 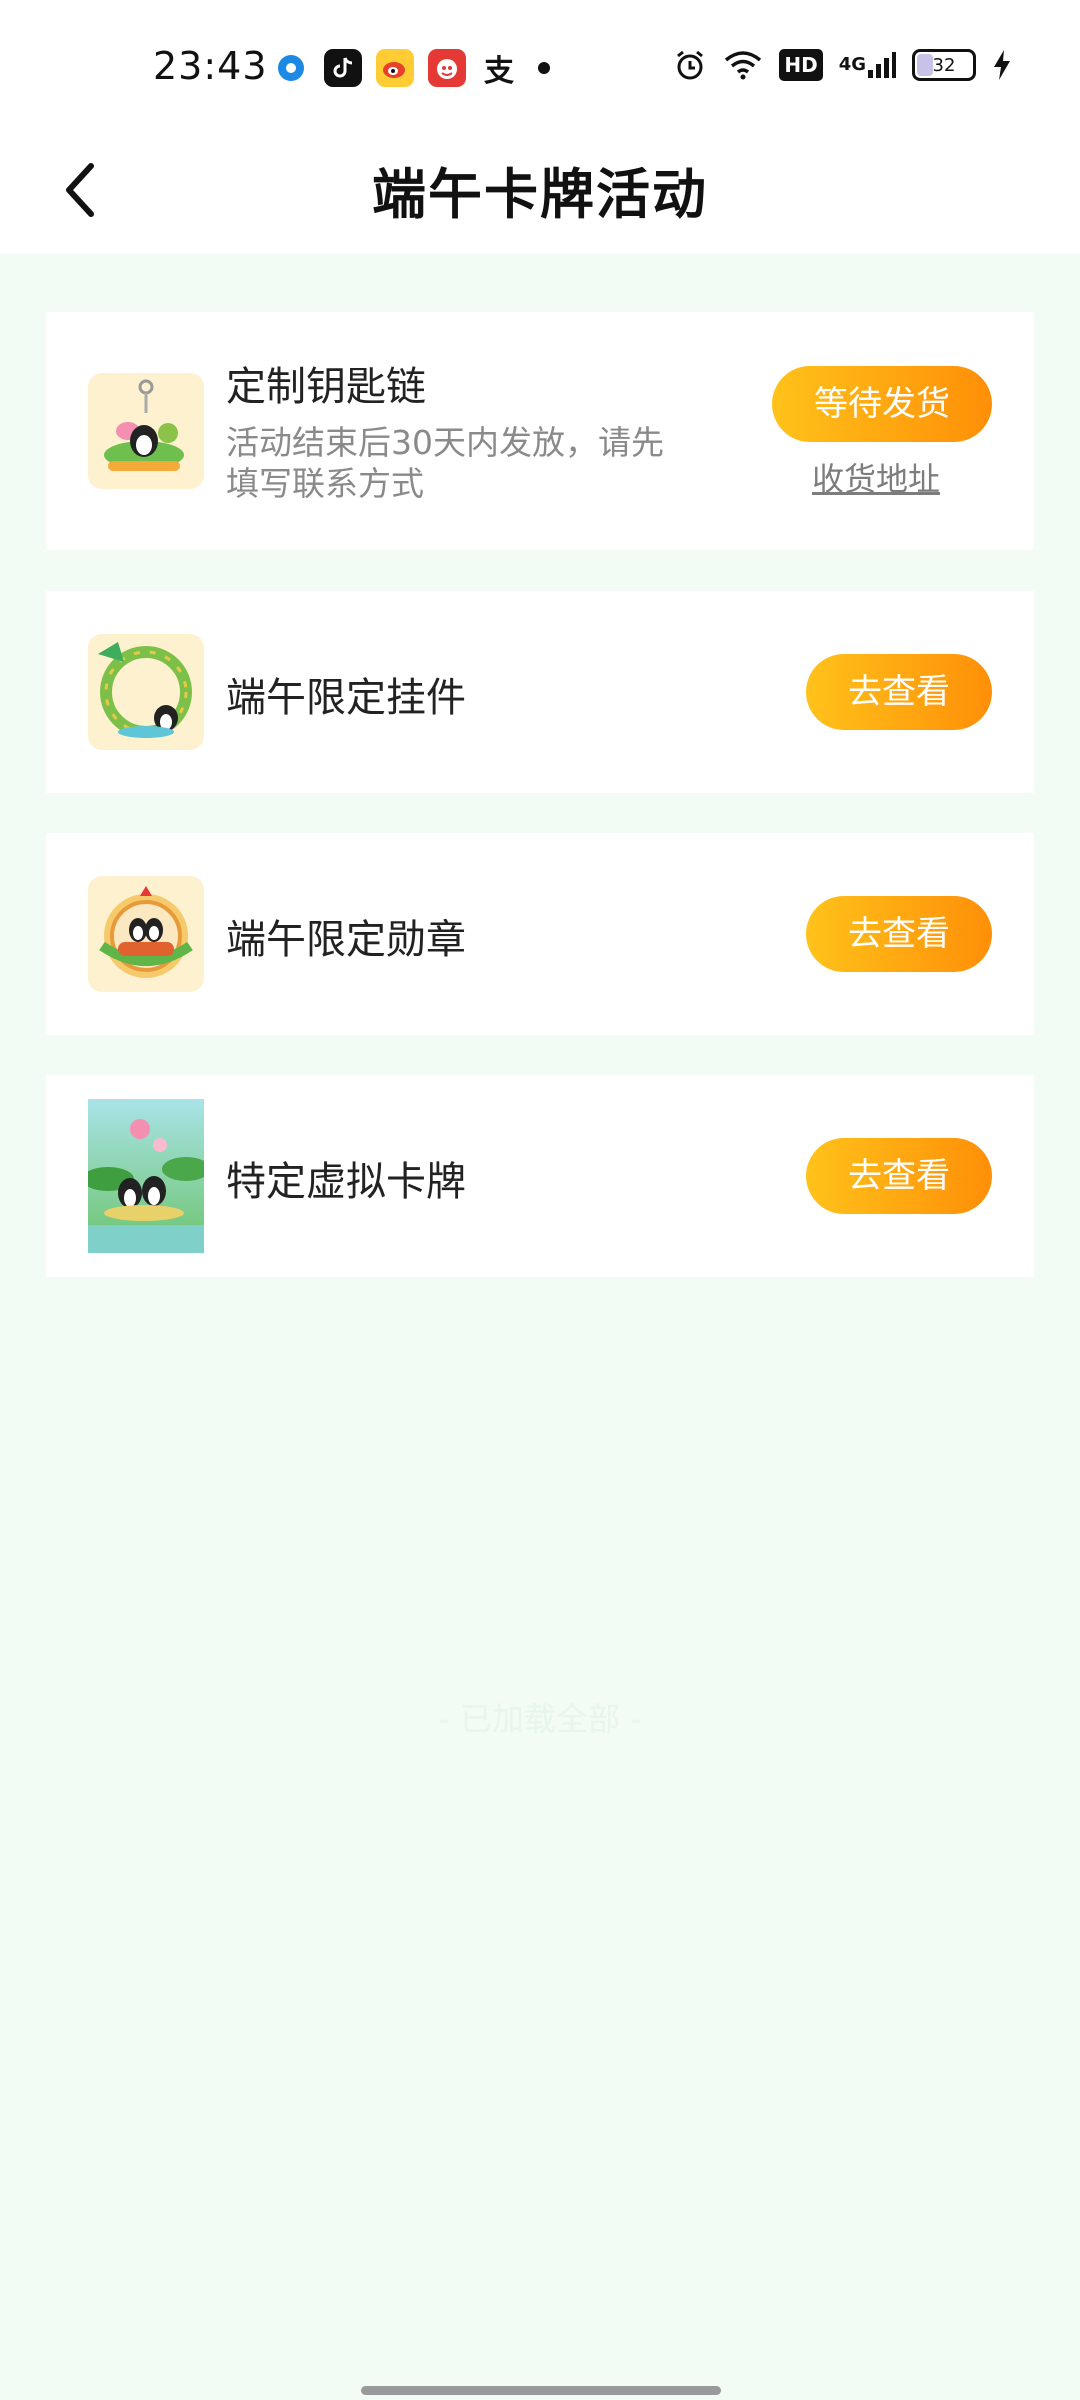 What do you see at coordinates (540, 1176) in the screenshot?
I see `reward-card-virtual-card: 特定虚拟卡牌 去查看` at bounding box center [540, 1176].